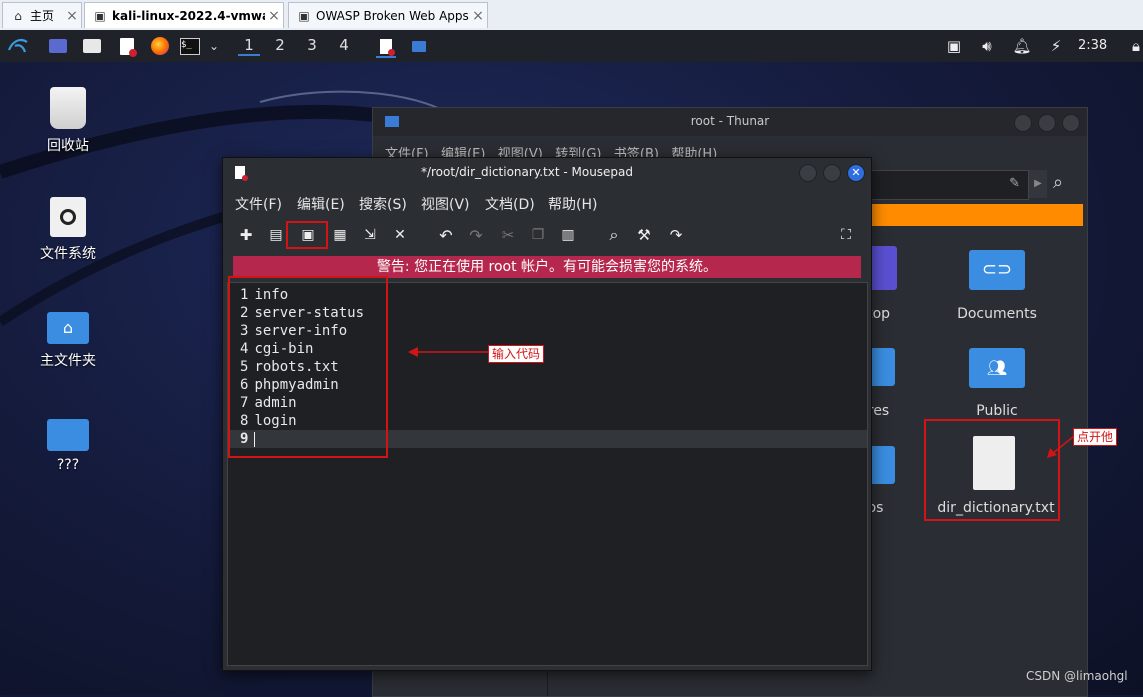 This screenshot has height=697, width=1143. I want to click on mousepad-title: */root/dir_dictionary.txt - Mousepad, so click(527, 172).